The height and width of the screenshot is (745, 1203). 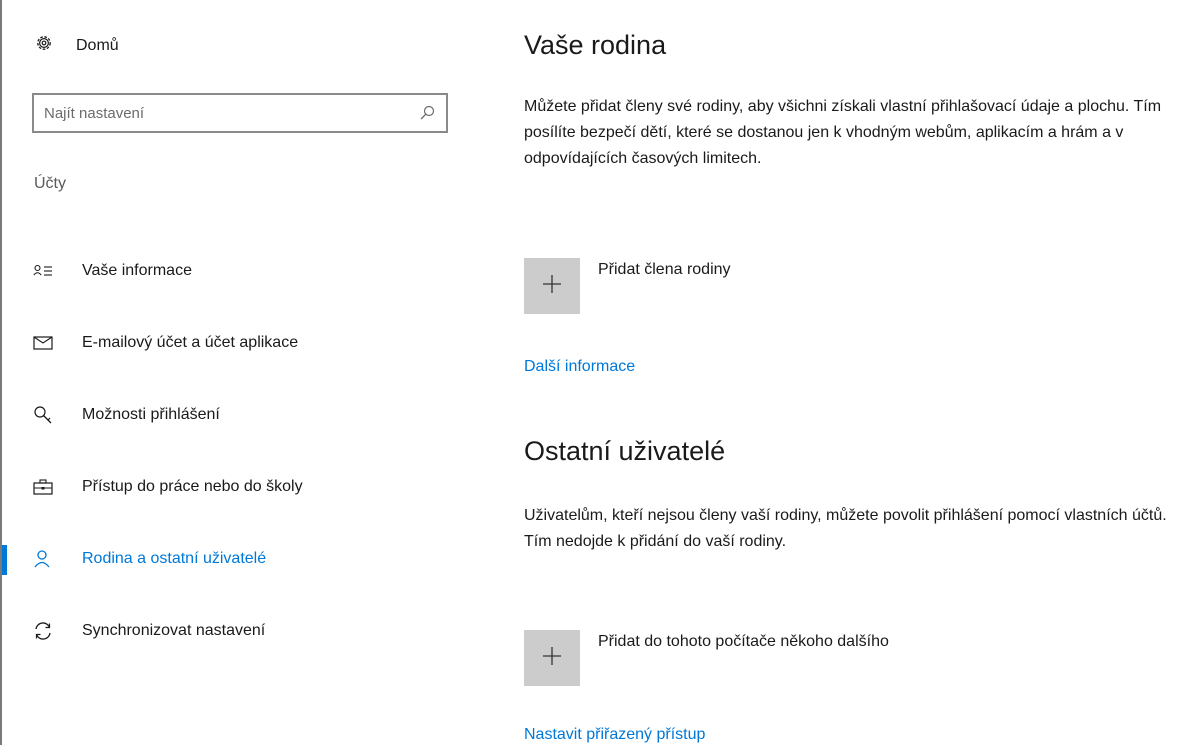 I want to click on sidebar-item-label: Rodina a ostatní uživatelé, so click(x=174, y=558).